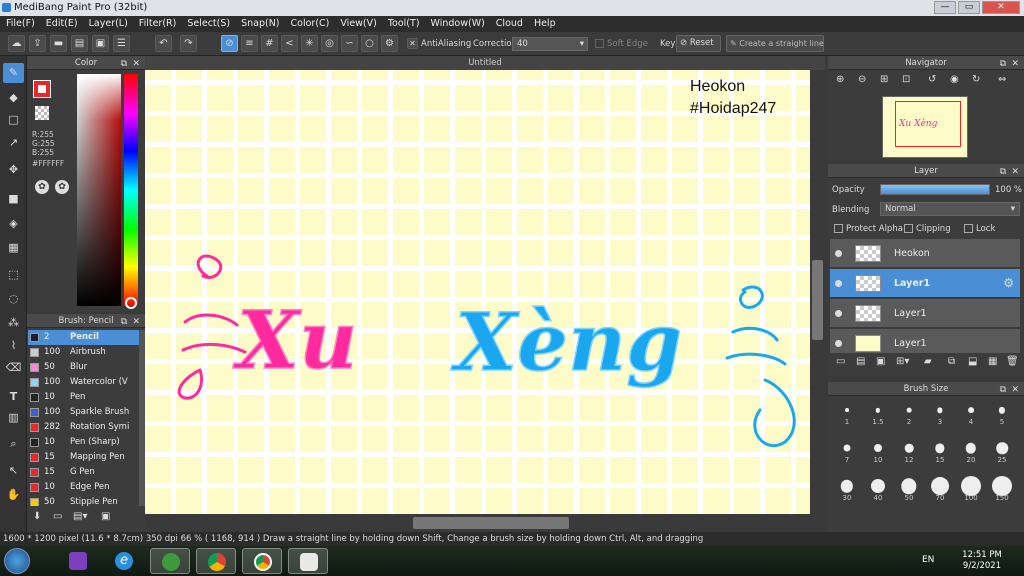 This screenshot has width=1024, height=576. I want to click on new-color-layer-icon: ▣, so click(880, 361).